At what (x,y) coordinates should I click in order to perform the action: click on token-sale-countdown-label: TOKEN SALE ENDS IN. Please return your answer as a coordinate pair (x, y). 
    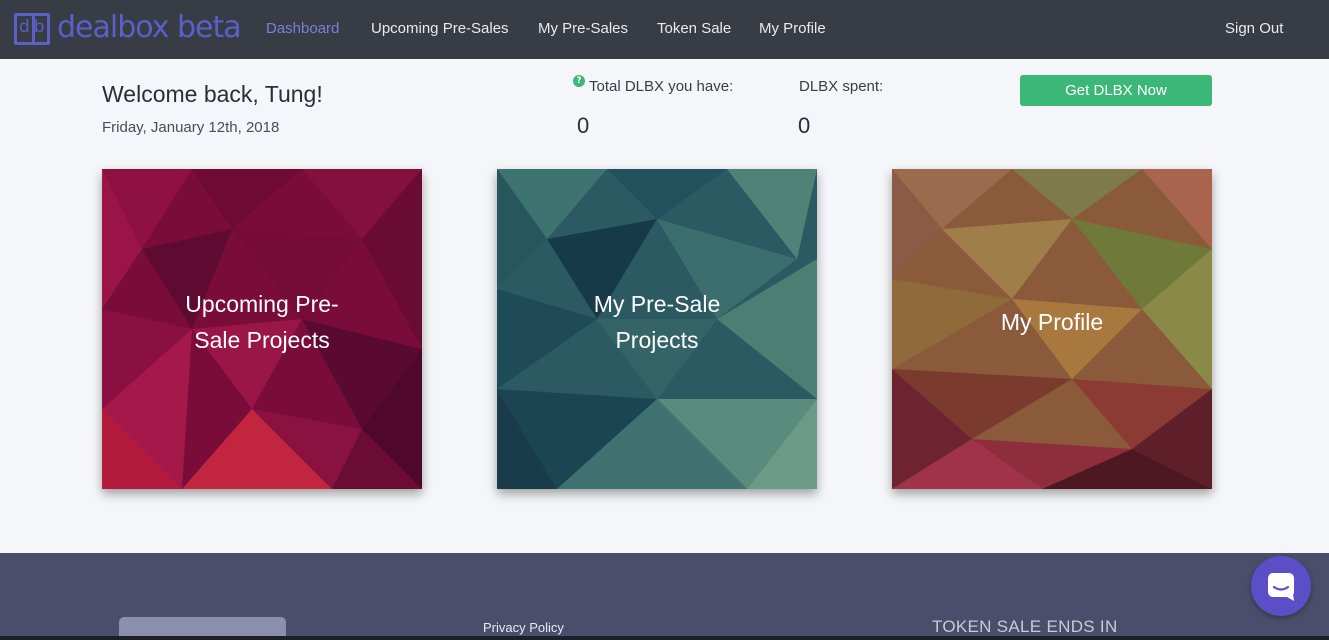
    Looking at the image, I should click on (1025, 626).